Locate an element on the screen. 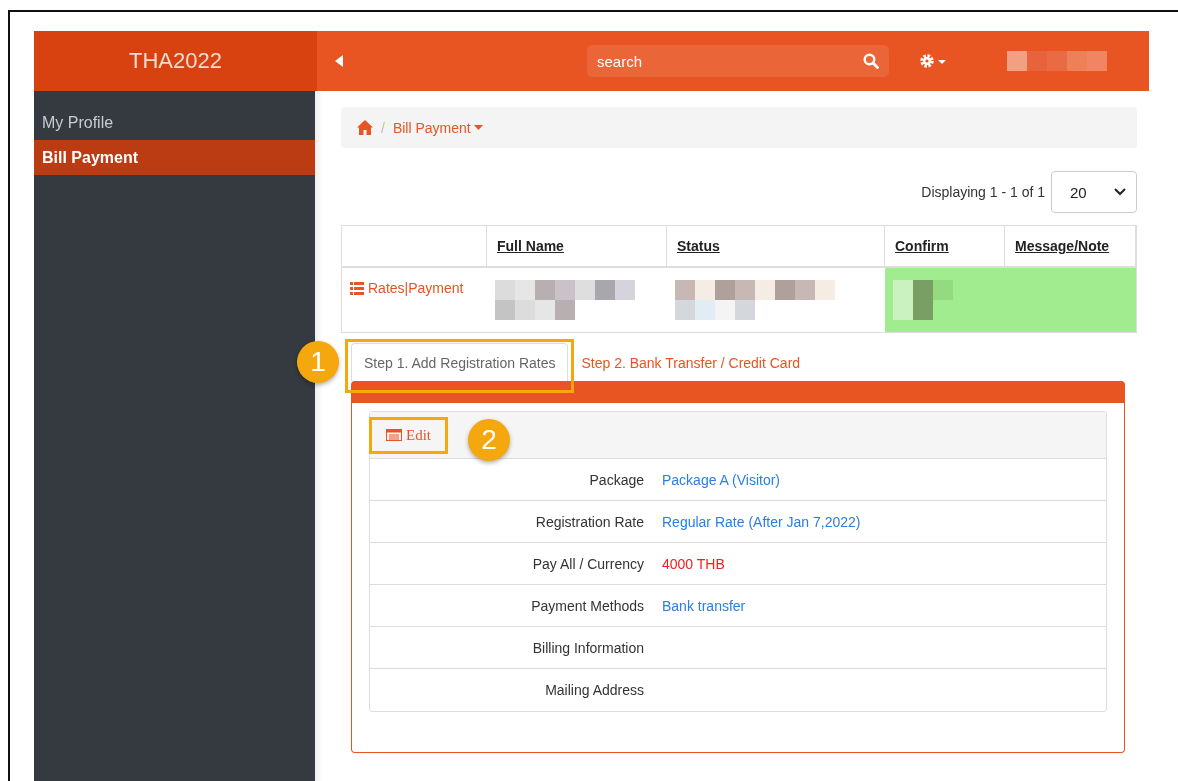 This screenshot has height=781, width=1178. chevron-down-icon is located at coordinates (1120, 192).